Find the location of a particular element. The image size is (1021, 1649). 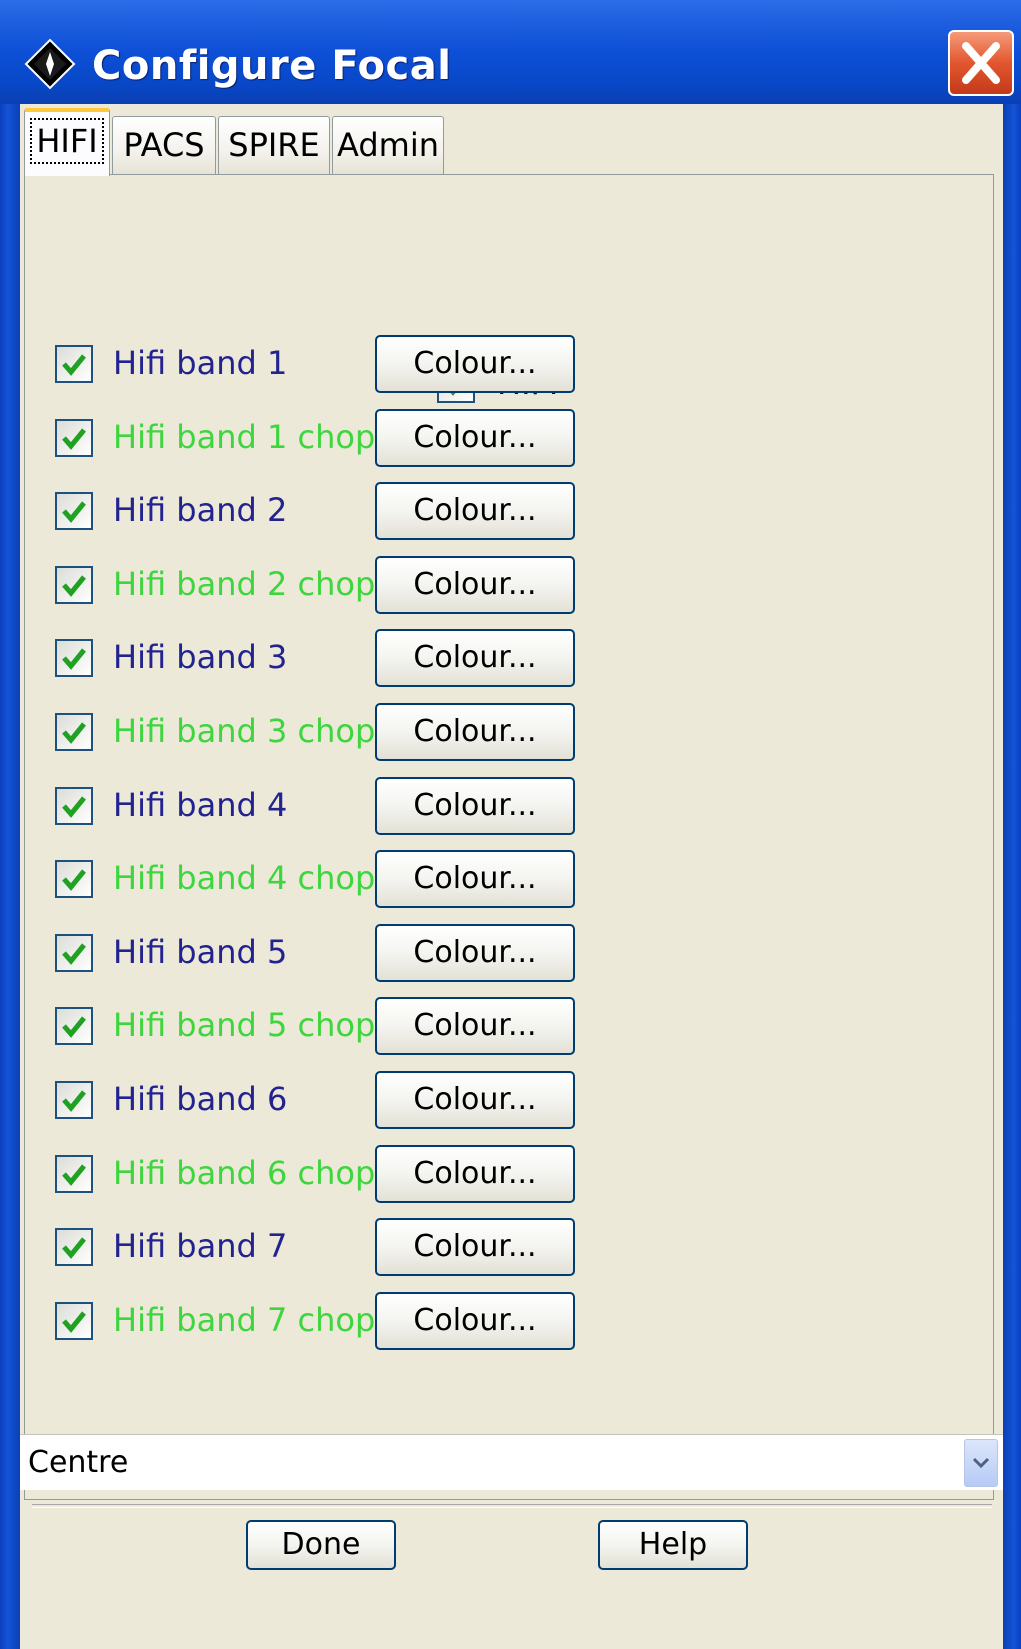

band-label: Hifi band 7 is located at coordinates (200, 1246).